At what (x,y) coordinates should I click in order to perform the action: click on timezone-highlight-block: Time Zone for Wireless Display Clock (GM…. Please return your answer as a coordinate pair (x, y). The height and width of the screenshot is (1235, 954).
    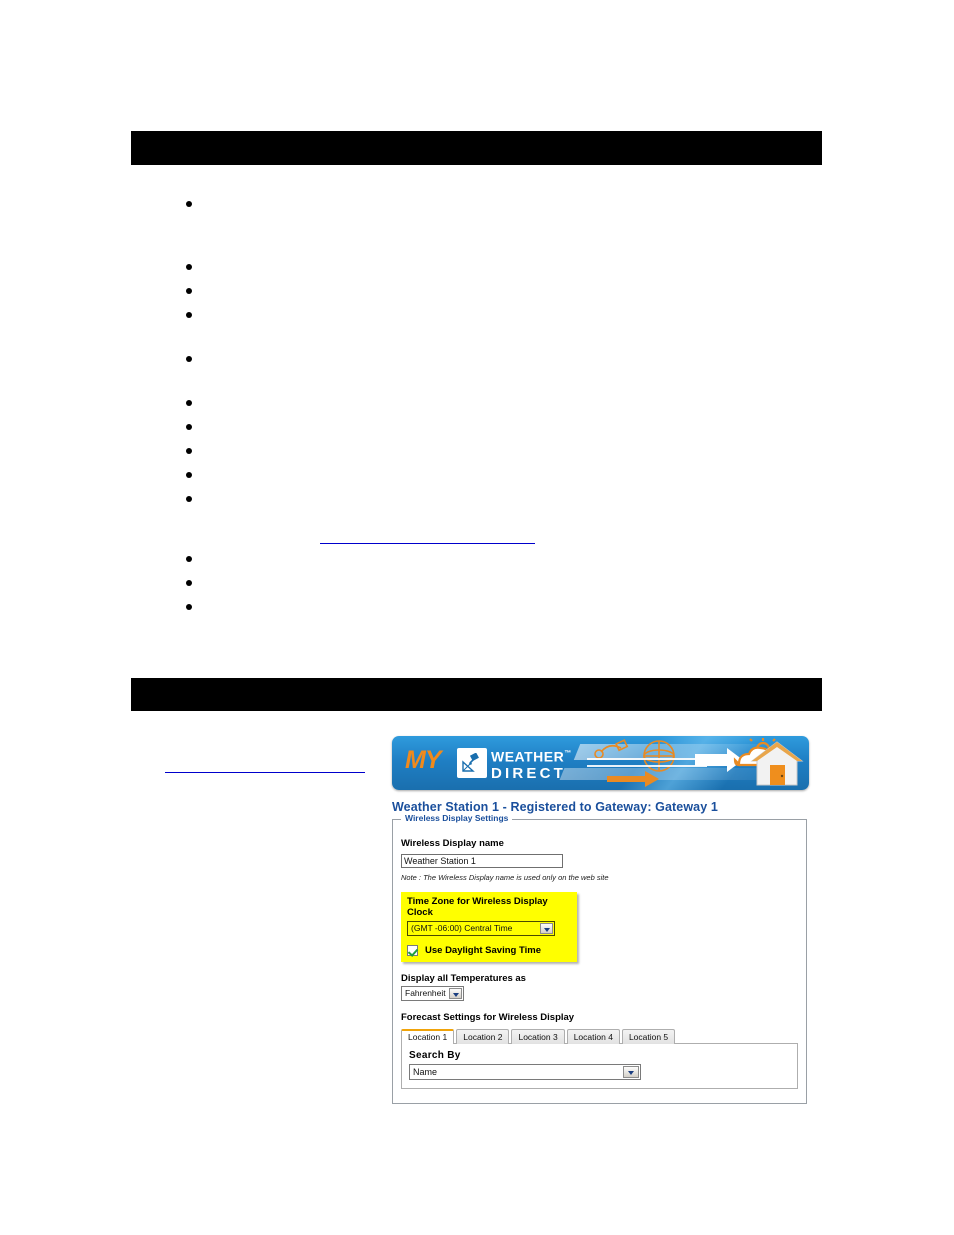
    Looking at the image, I should click on (489, 927).